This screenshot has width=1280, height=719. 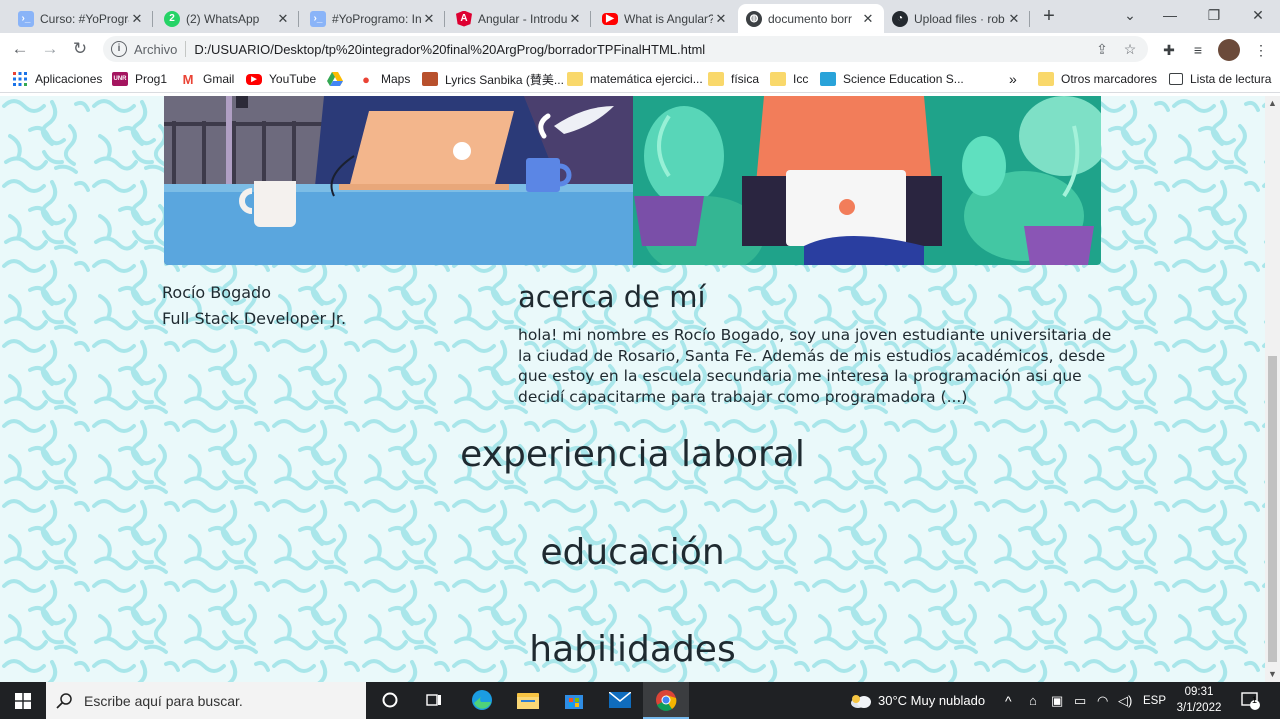 What do you see at coordinates (384, 79) in the screenshot?
I see `bookmark-maps: ● Maps` at bounding box center [384, 79].